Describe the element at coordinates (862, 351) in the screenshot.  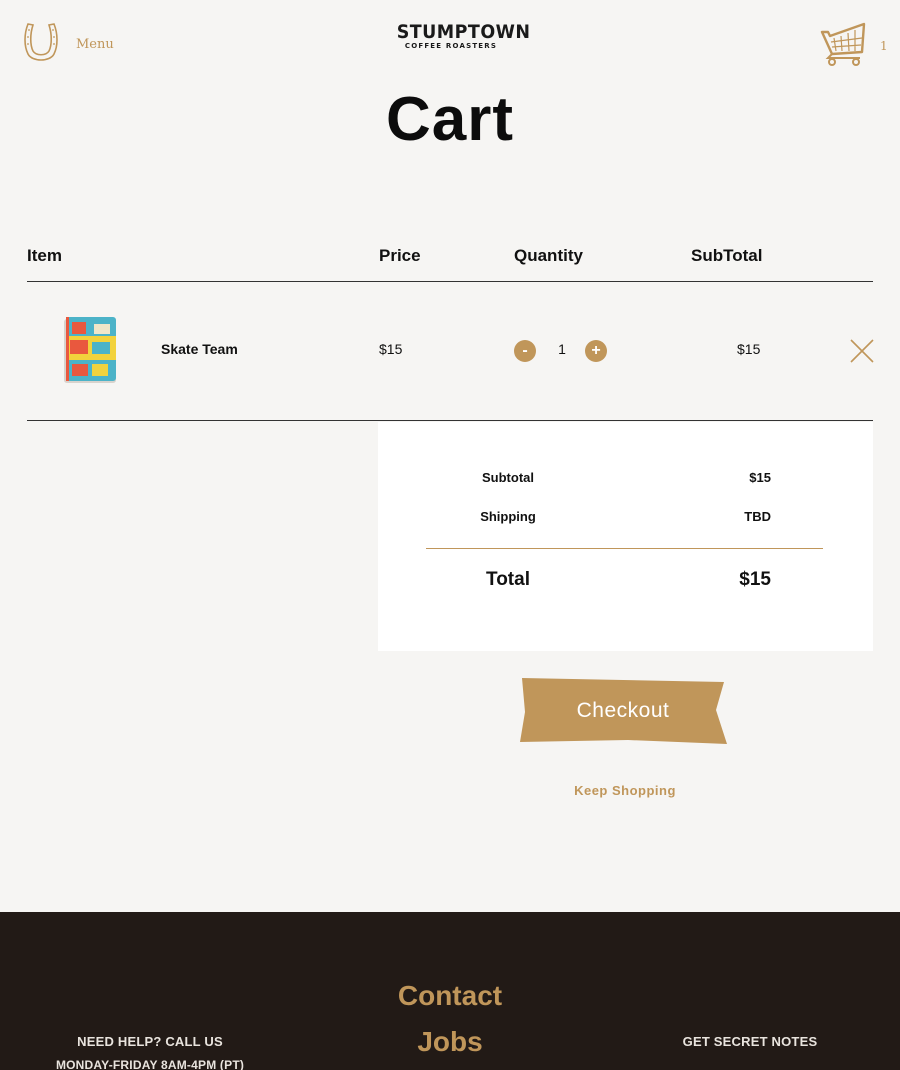
I see `remove-item-button` at that location.